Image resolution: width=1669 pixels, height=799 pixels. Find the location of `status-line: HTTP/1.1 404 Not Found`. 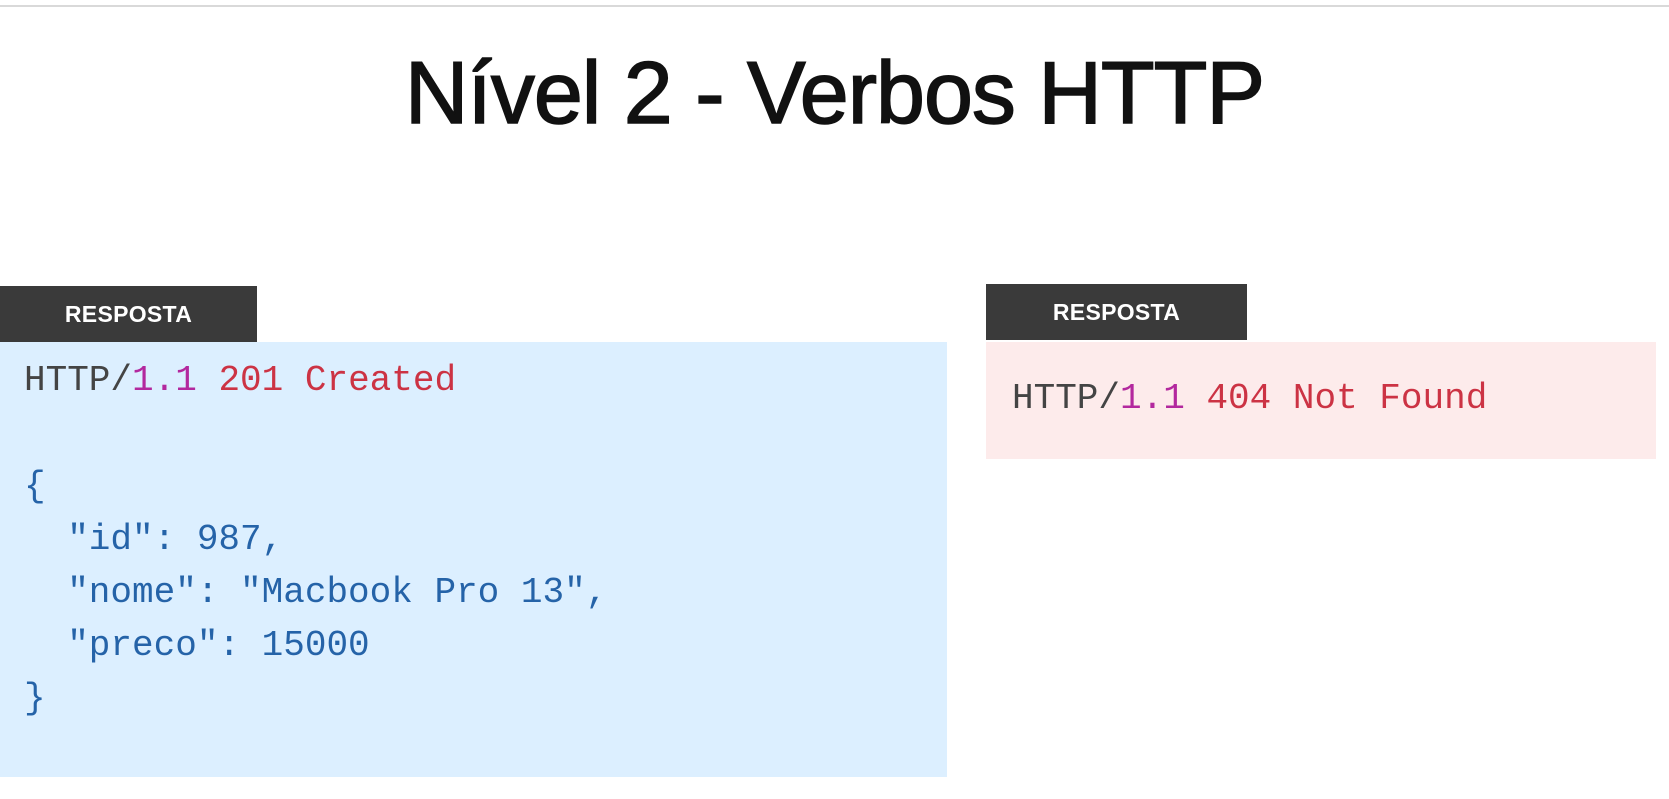

status-line: HTTP/1.1 404 Not Found is located at coordinates (1249, 398).